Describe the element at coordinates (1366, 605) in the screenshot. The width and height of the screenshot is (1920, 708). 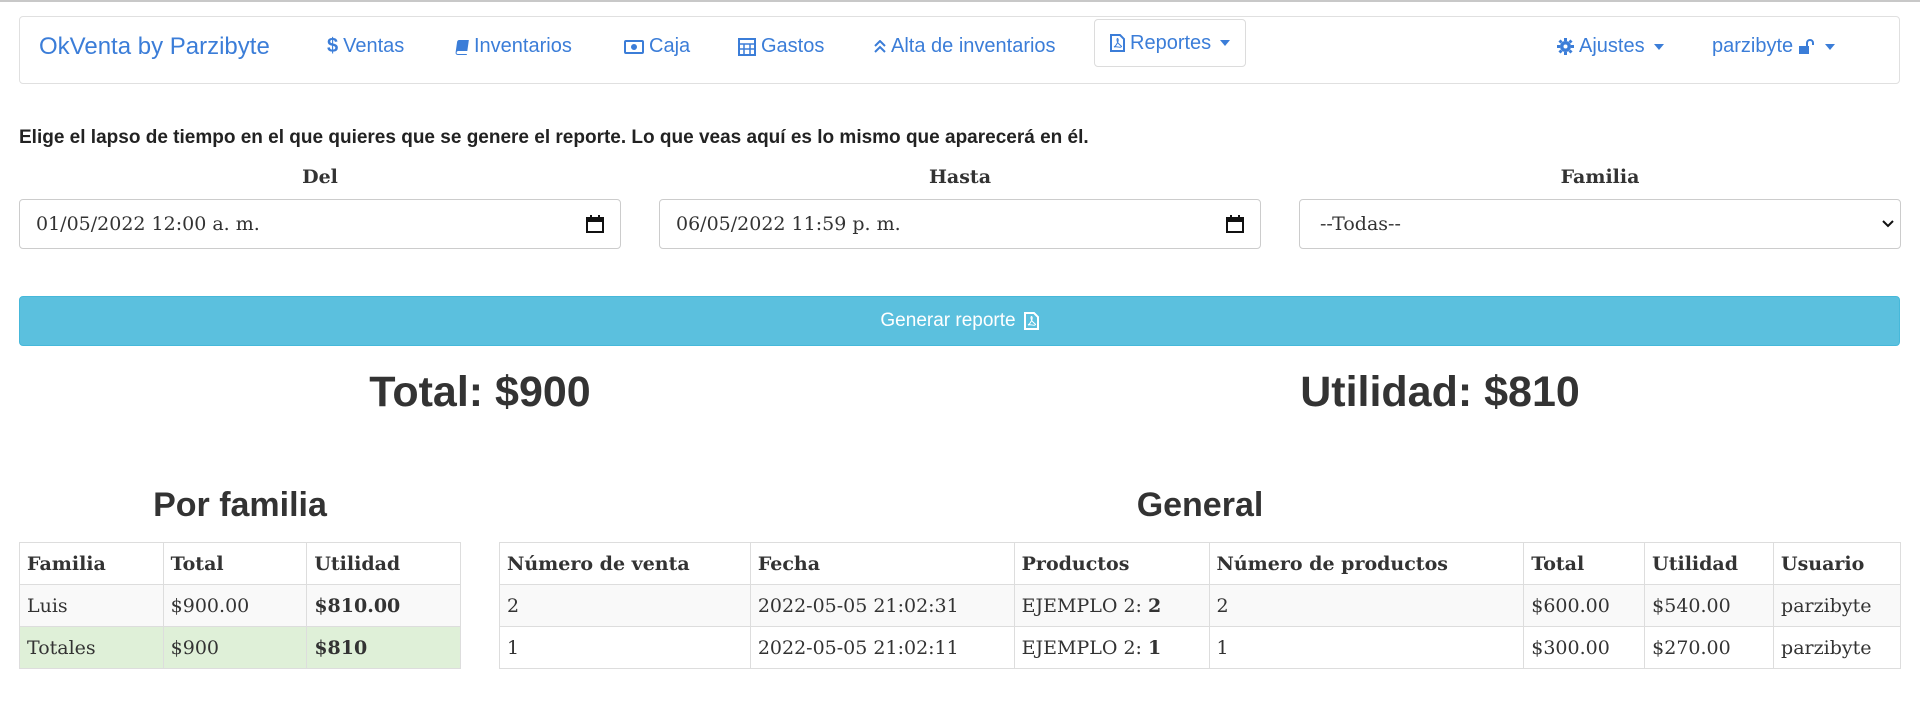
I see `cell-numero-productos: 2` at that location.